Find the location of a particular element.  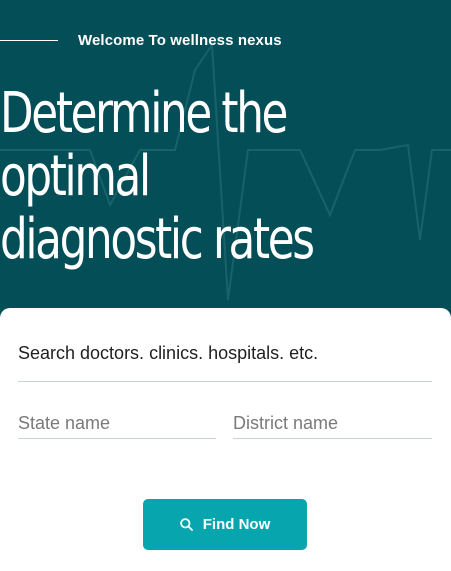

headline-line-2: optimal is located at coordinates (75, 176).